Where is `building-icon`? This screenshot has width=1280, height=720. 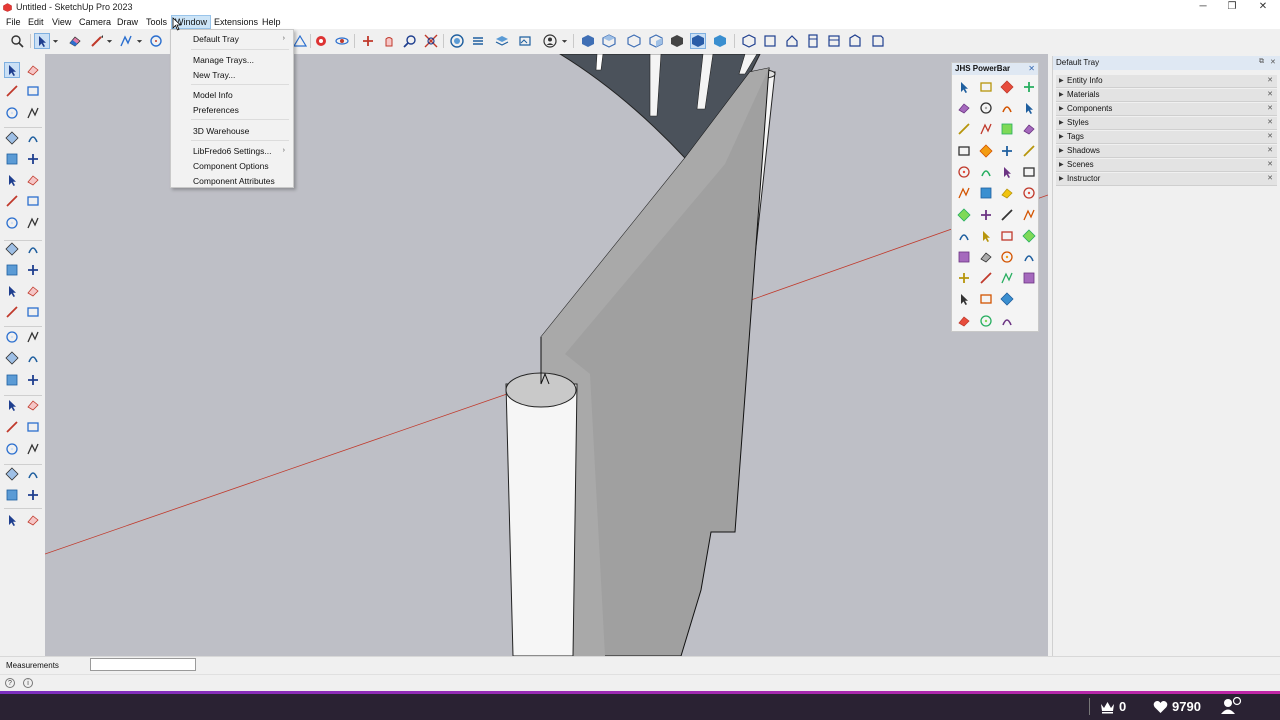
building-icon is located at coordinates (813, 41).